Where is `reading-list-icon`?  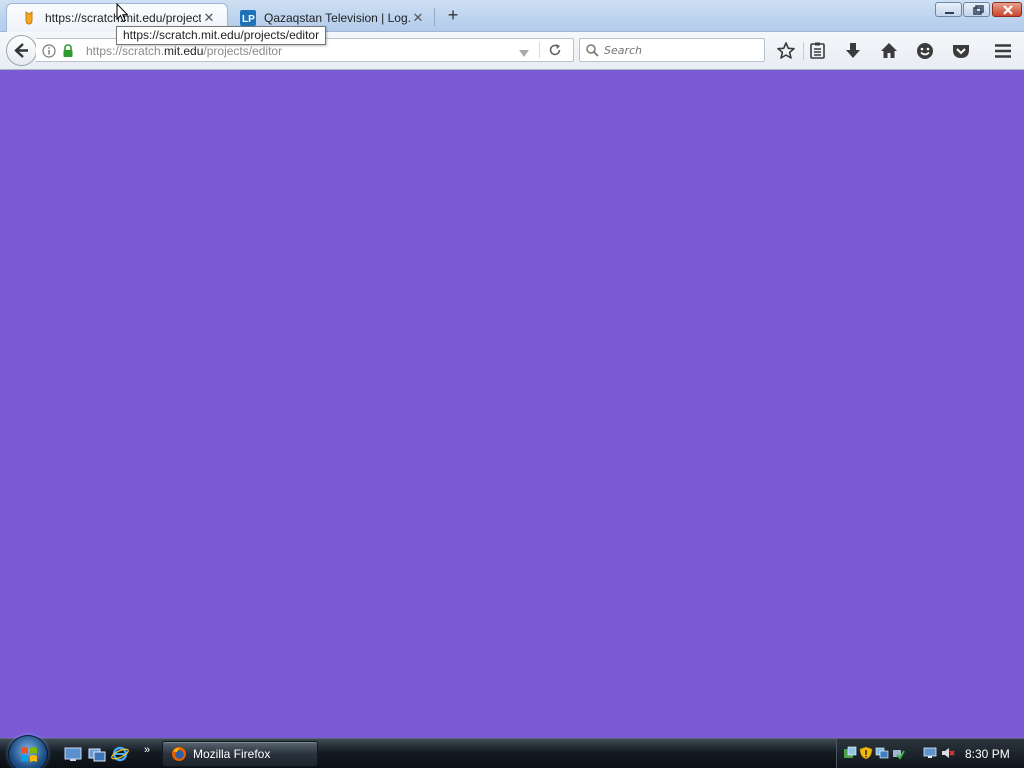 reading-list-icon is located at coordinates (818, 51).